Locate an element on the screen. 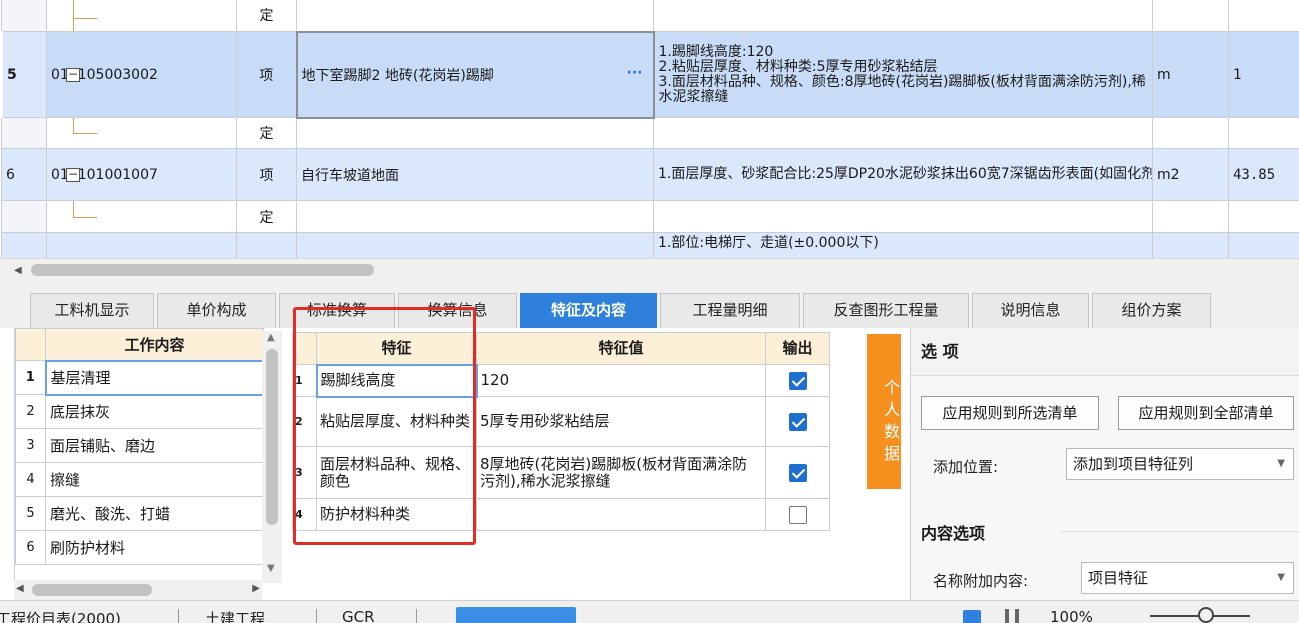 This screenshot has width=1299, height=623. list-item: 2 底层抹灰 is located at coordinates (139, 411).